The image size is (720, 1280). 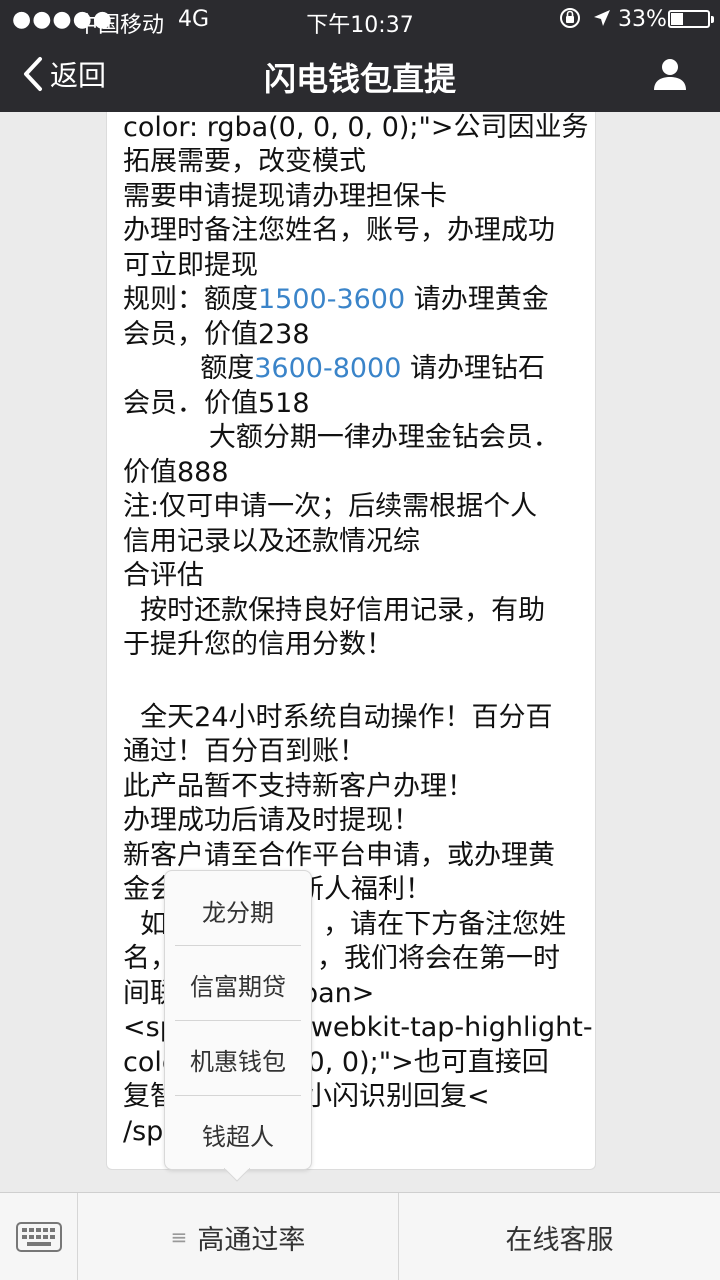 What do you see at coordinates (334, 610) in the screenshot?
I see `message-line: 按时还款保持良好信用记录，有助` at bounding box center [334, 610].